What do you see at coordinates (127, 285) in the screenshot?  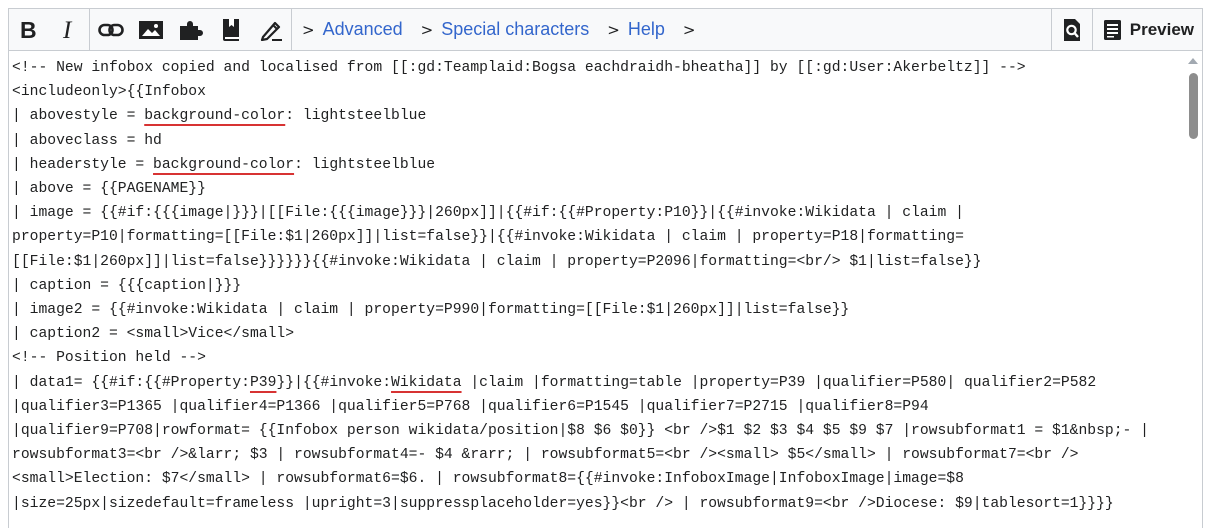 I see `code-line: | caption = {{{caption|}}}` at bounding box center [127, 285].